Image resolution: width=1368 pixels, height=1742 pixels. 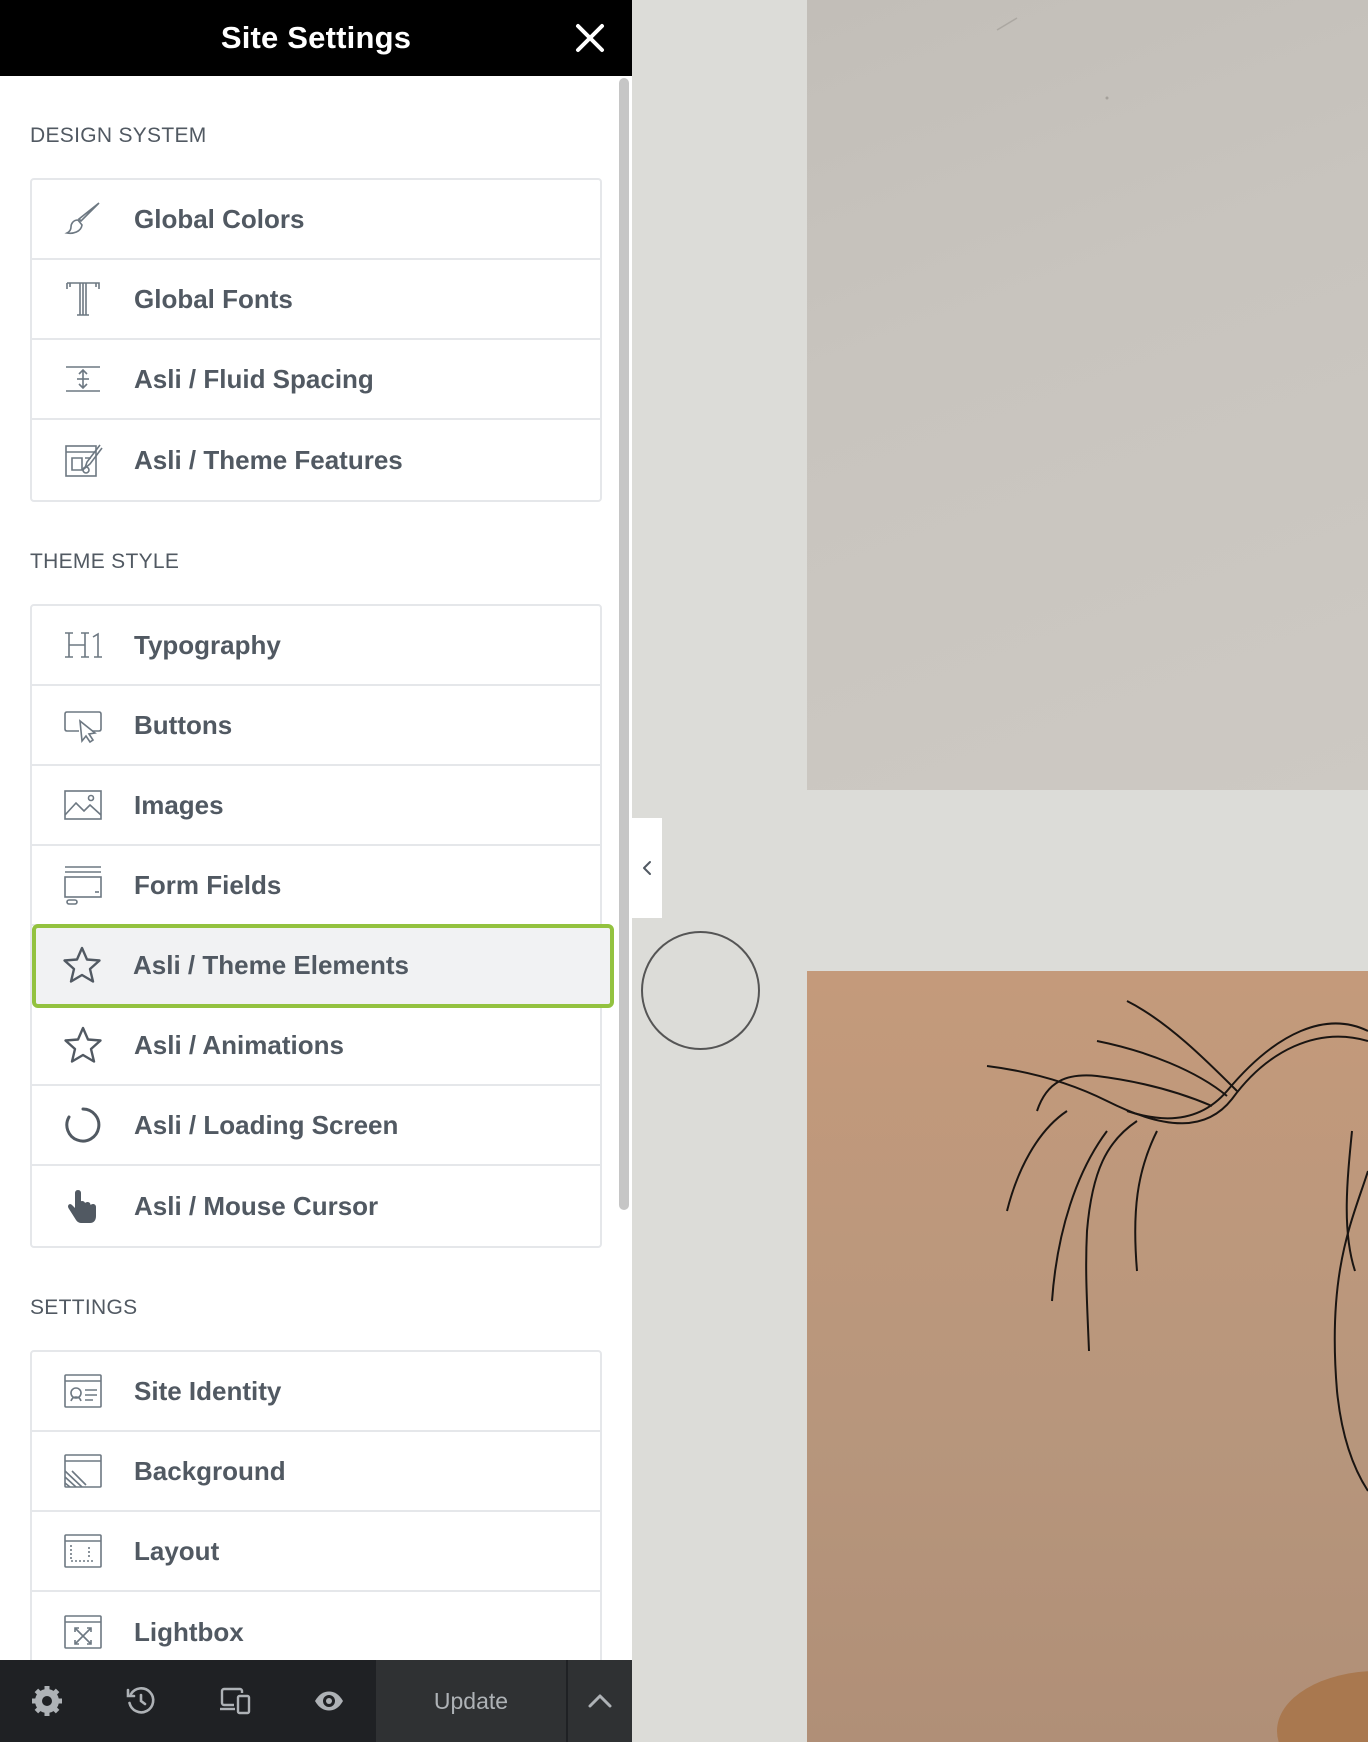 What do you see at coordinates (83, 725) in the screenshot?
I see `button-cursor-icon` at bounding box center [83, 725].